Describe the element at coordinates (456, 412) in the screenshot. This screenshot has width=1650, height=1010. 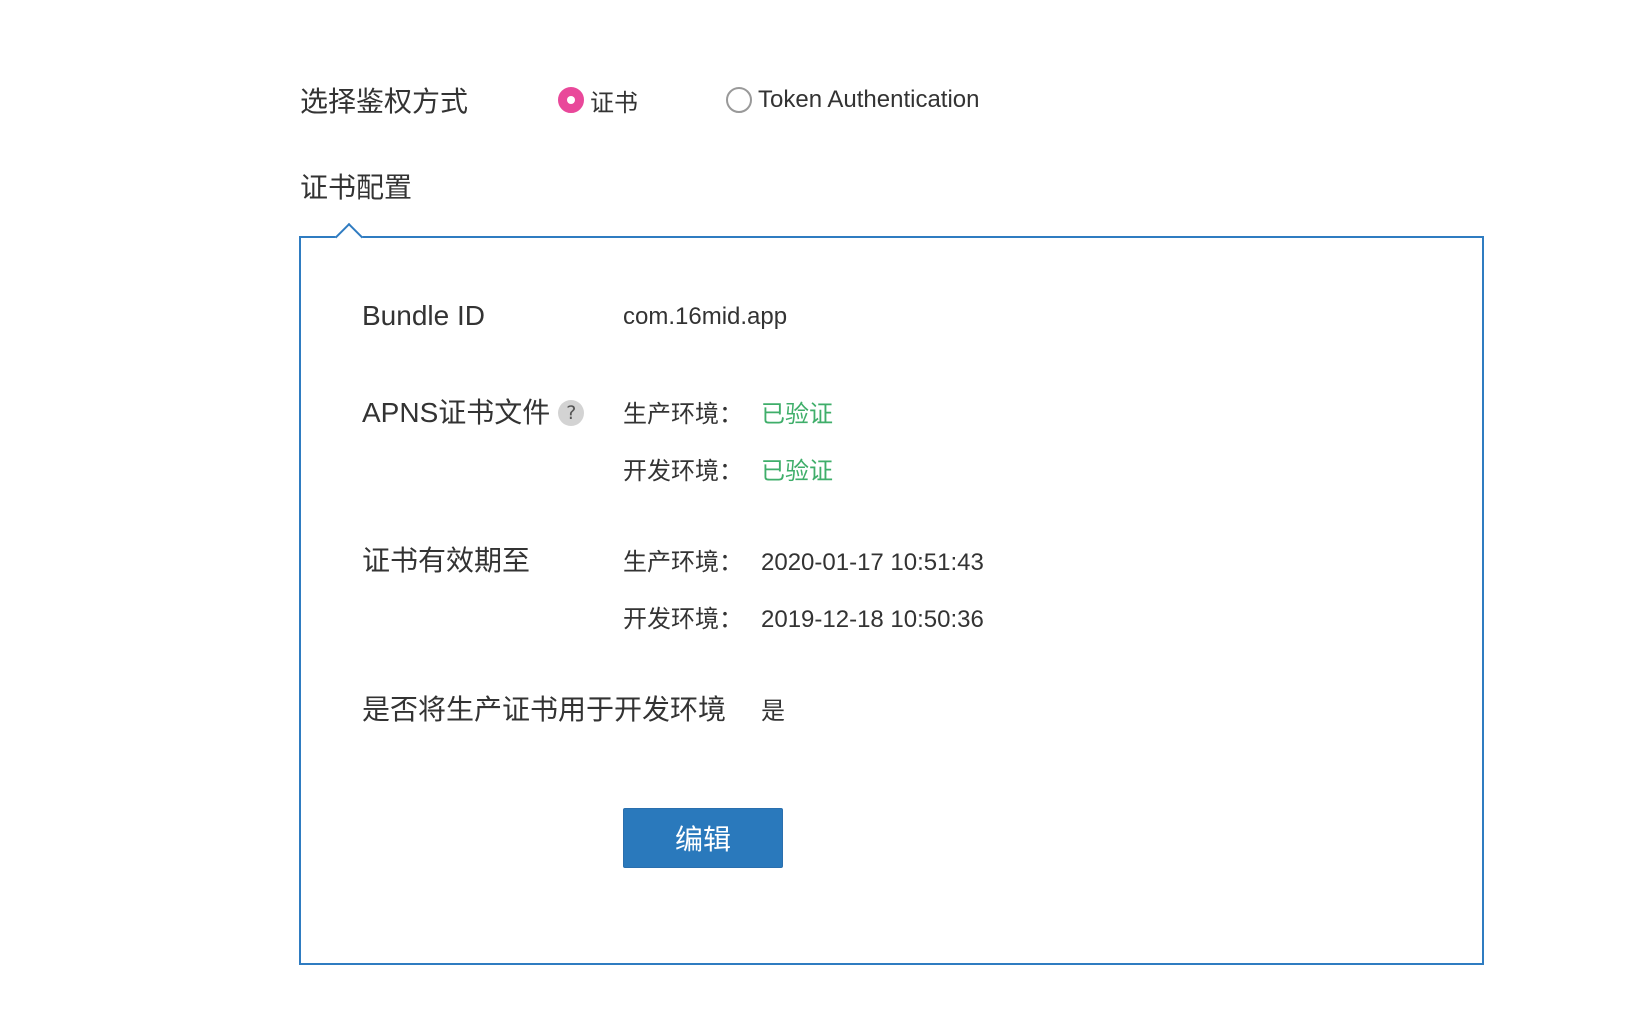
I see `apns-cert-label-text: APNS证书文件` at that location.